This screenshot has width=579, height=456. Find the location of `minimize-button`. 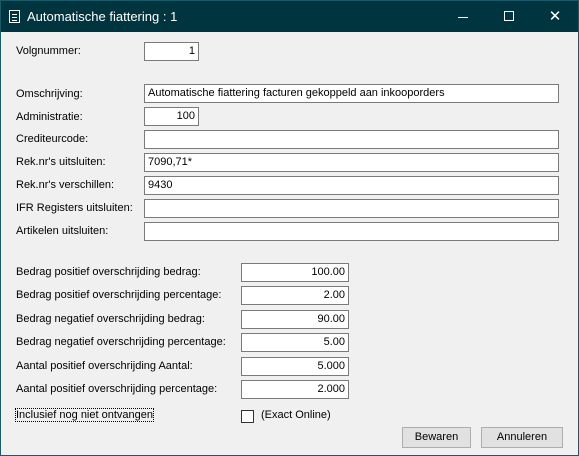

minimize-button is located at coordinates (463, 16).